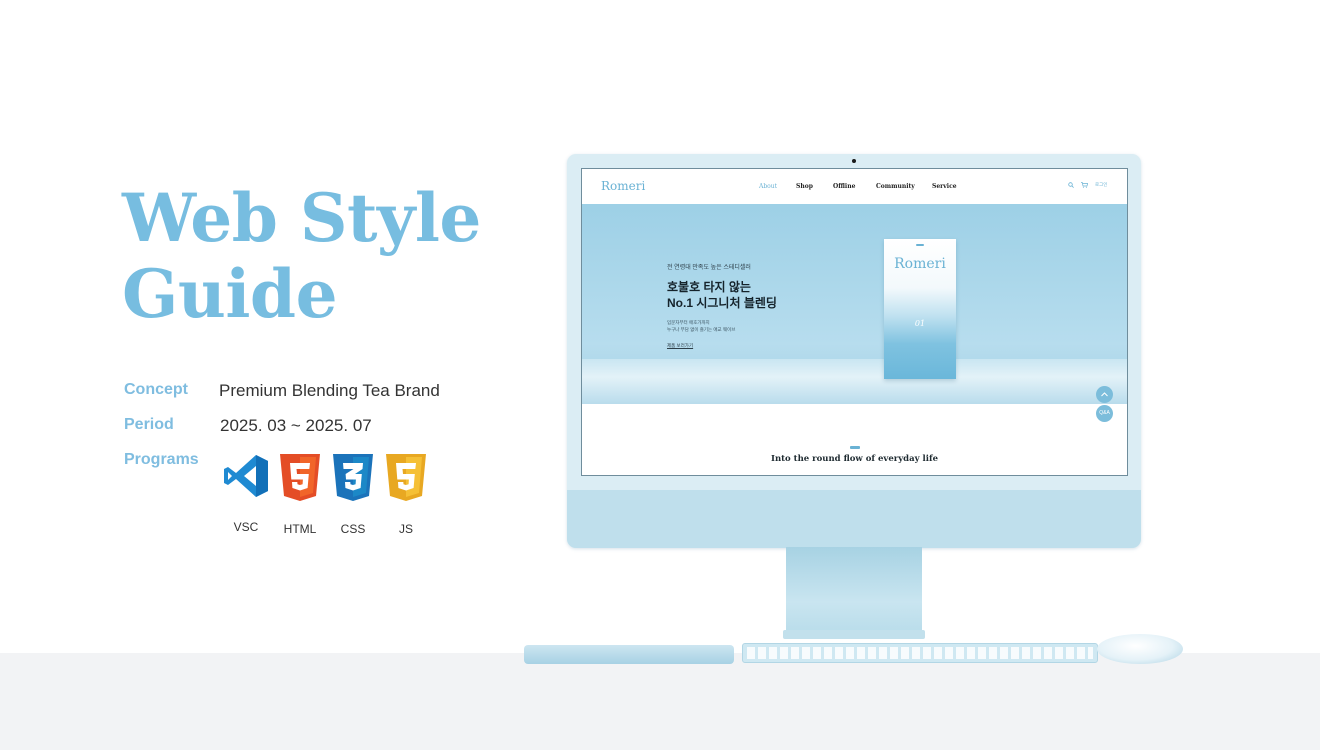 The height and width of the screenshot is (750, 1320). I want to click on monitor-stand-base, so click(854, 634).